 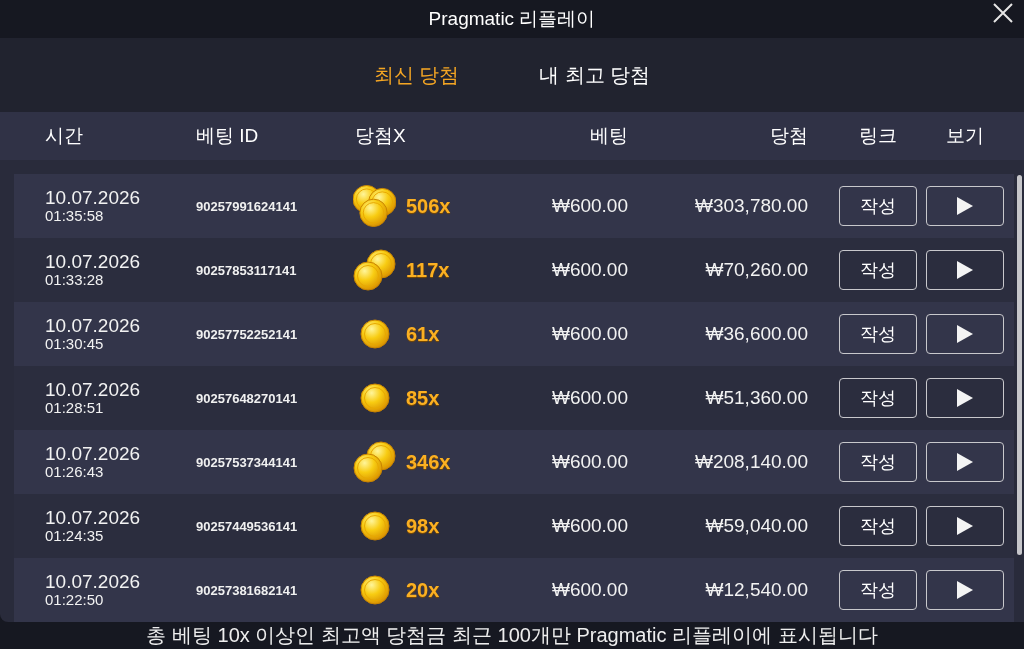 What do you see at coordinates (74, 344) in the screenshot?
I see `time-text: 01:30:45` at bounding box center [74, 344].